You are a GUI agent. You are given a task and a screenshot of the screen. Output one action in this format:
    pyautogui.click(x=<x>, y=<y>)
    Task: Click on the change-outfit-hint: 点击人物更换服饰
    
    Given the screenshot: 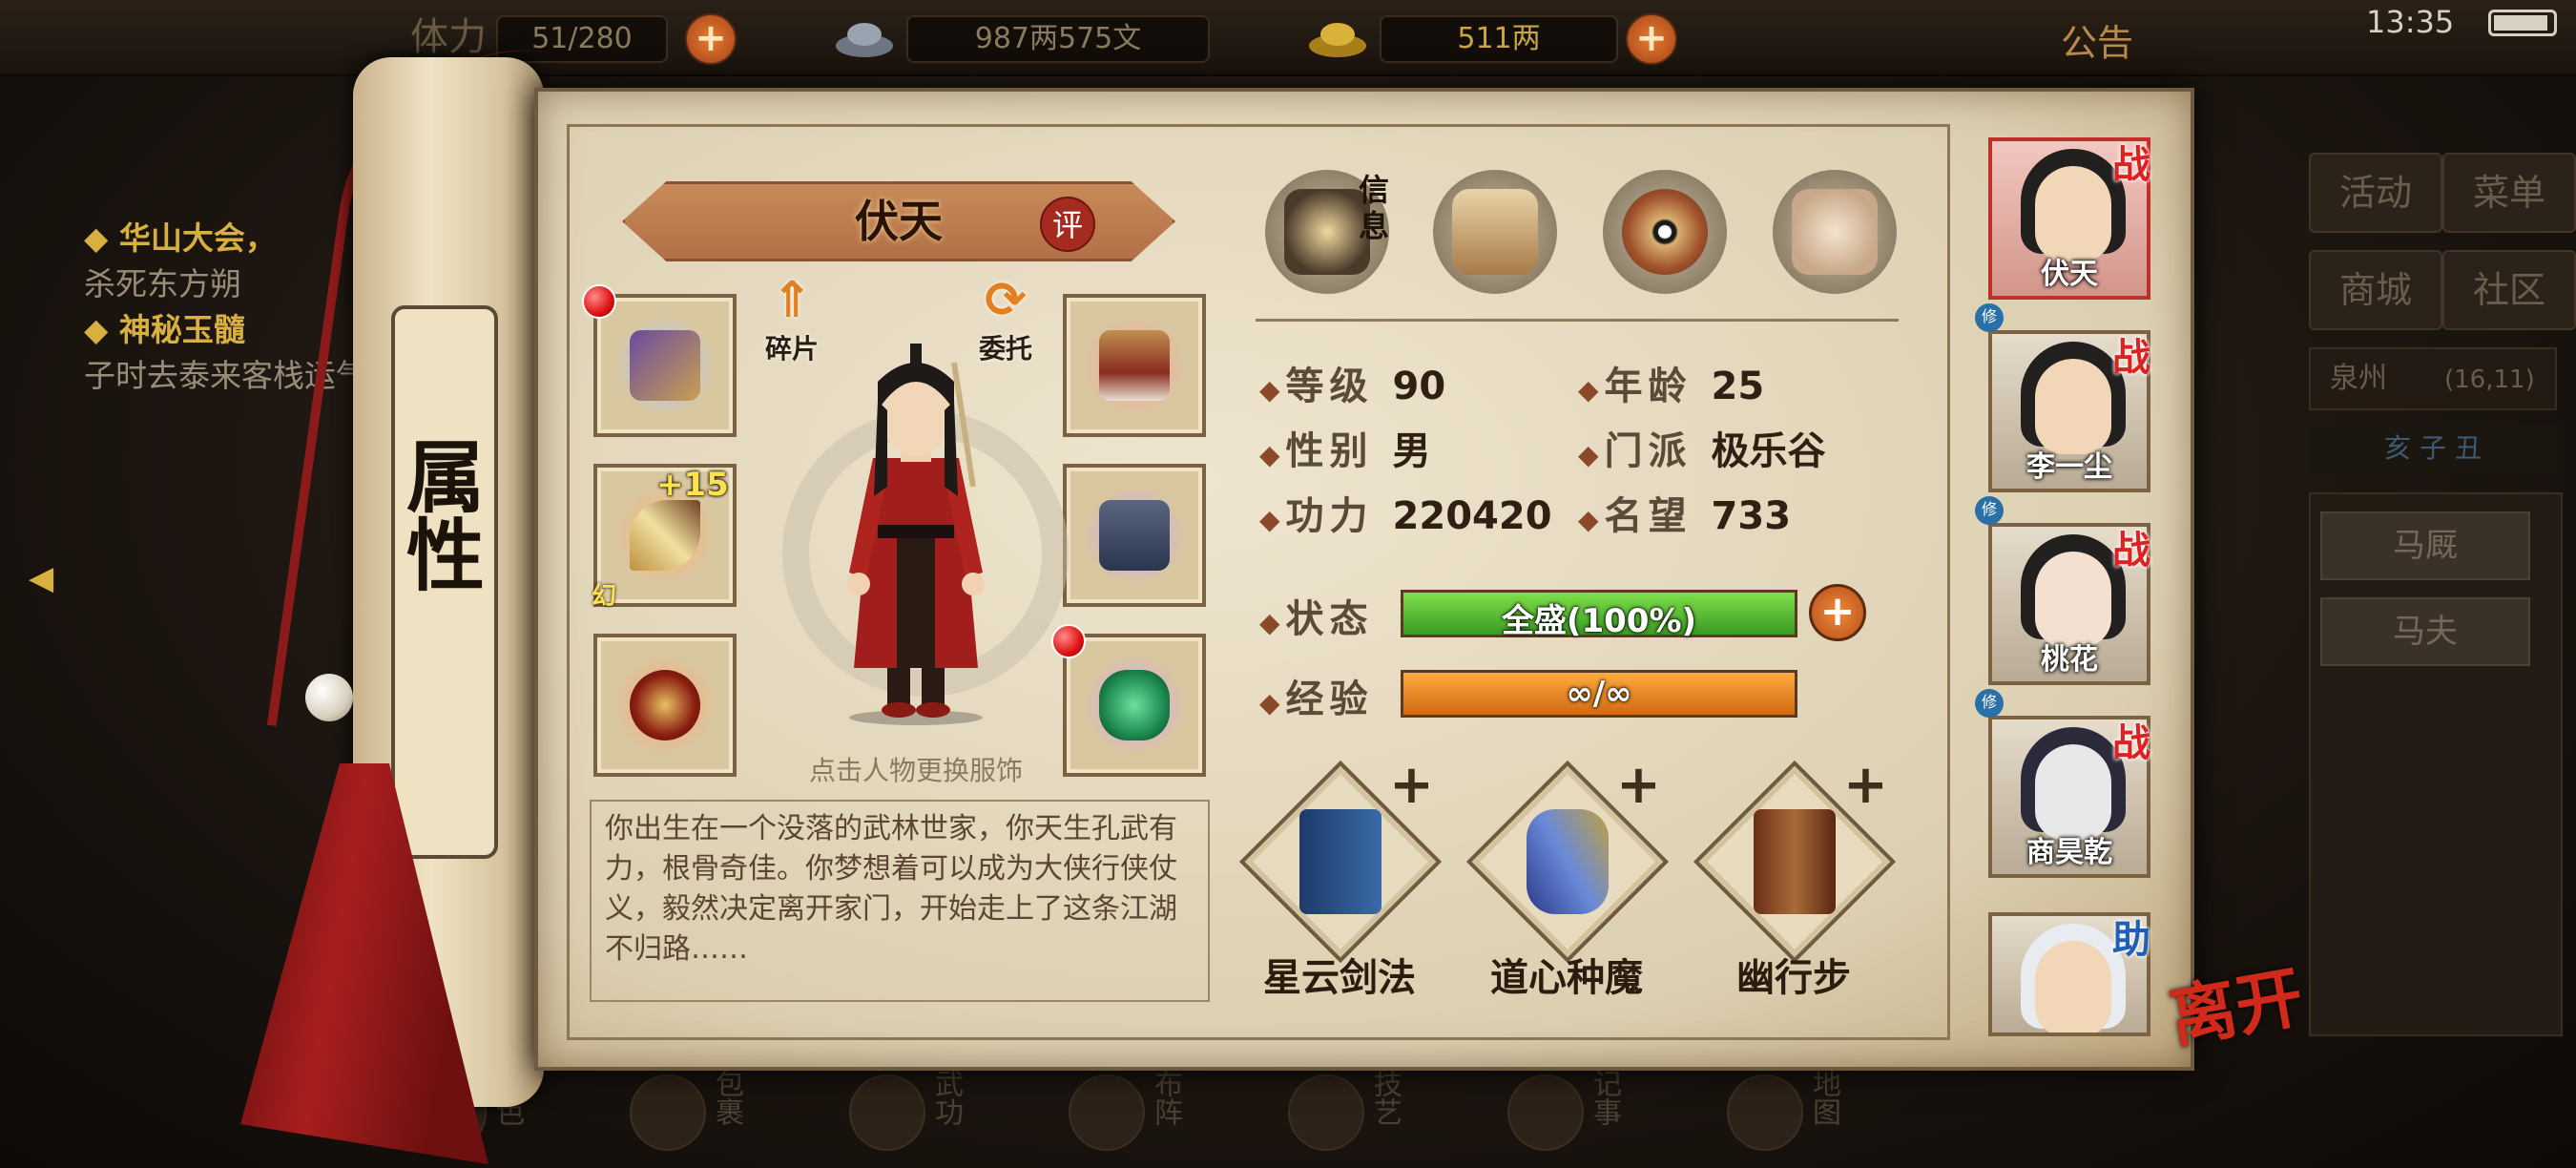 What is the action you would take?
    pyautogui.click(x=915, y=770)
    